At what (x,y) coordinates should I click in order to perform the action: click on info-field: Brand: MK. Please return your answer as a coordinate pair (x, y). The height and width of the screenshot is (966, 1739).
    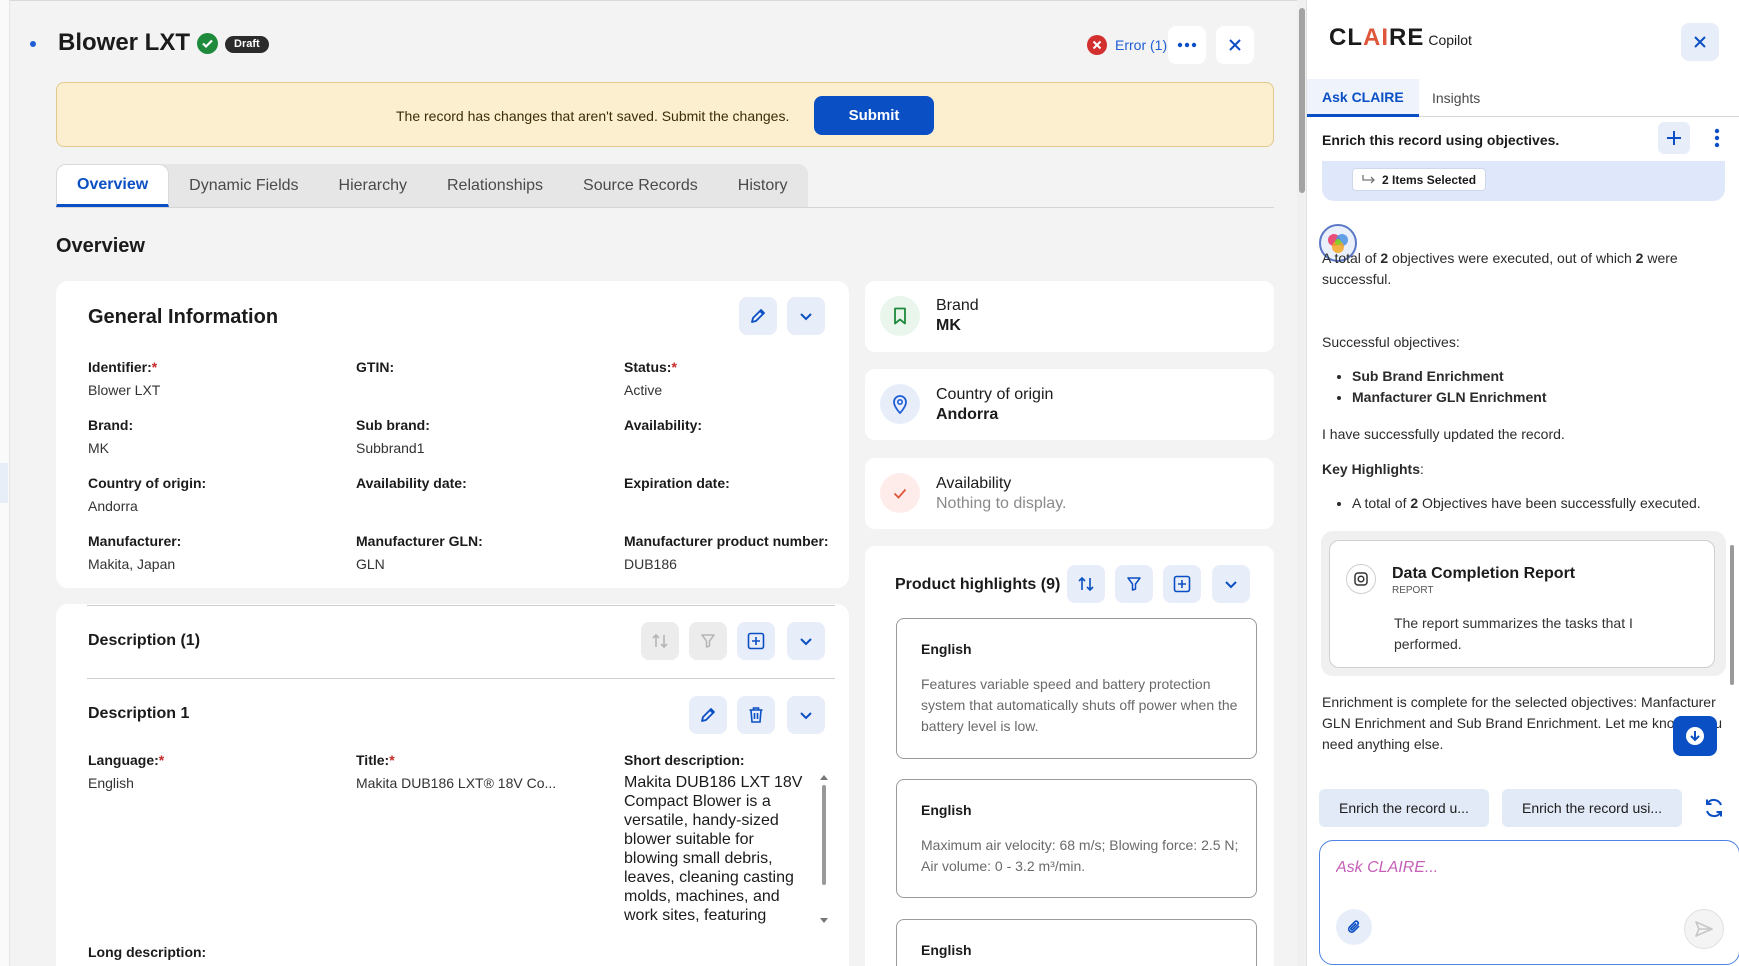
    Looking at the image, I should click on (110, 436).